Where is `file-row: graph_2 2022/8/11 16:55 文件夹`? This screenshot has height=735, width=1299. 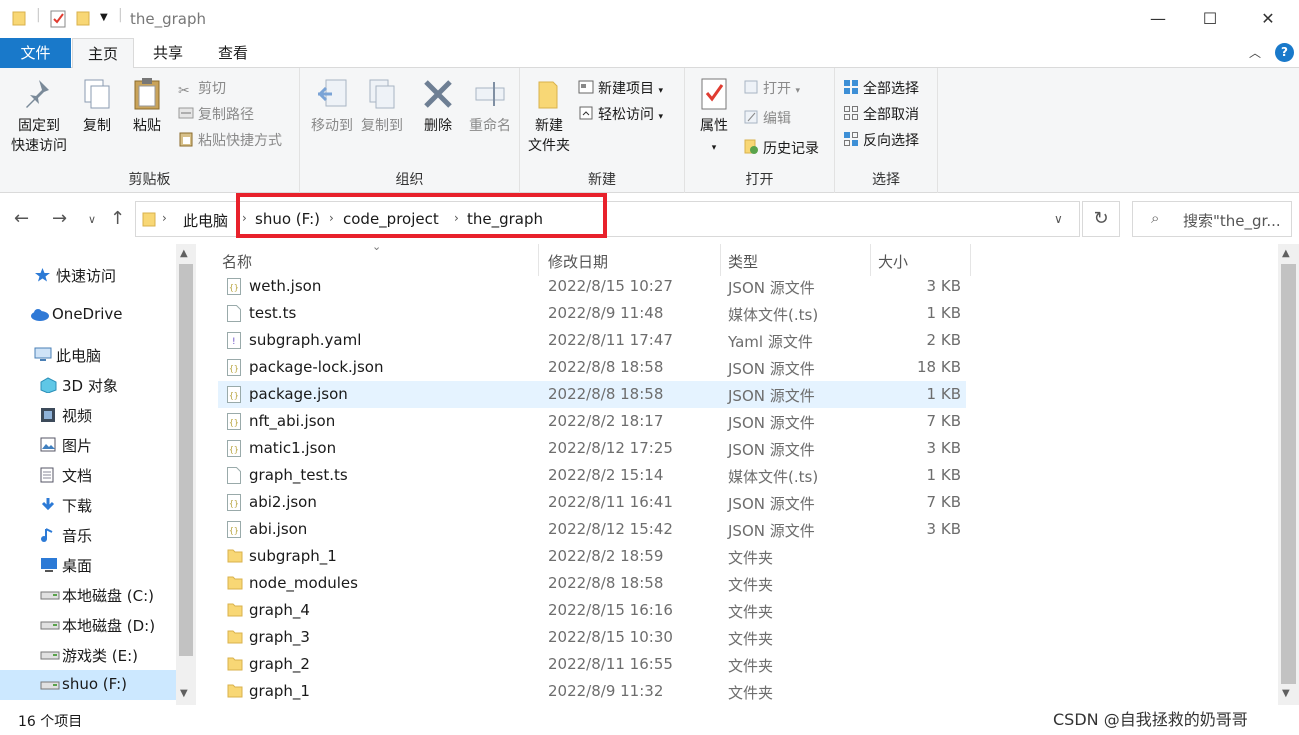
file-row: graph_2 2022/8/11 16:55 文件夹 is located at coordinates (592, 664).